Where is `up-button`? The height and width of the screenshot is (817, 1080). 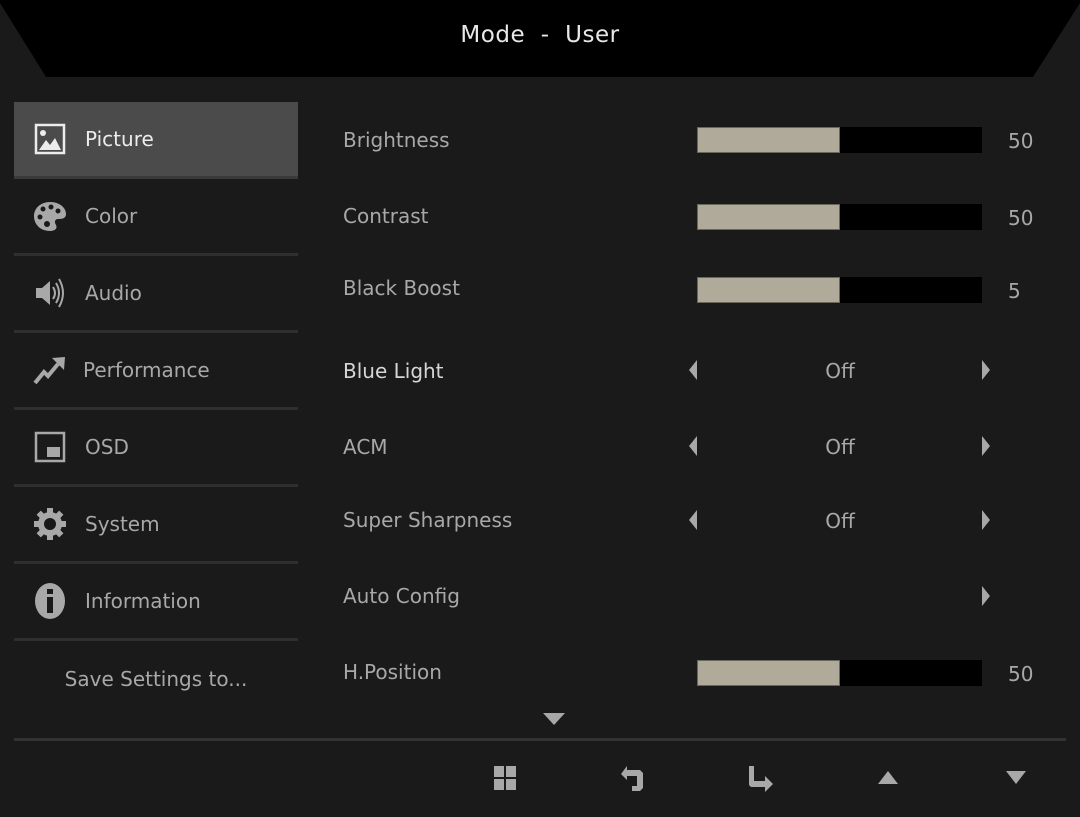 up-button is located at coordinates (888, 780).